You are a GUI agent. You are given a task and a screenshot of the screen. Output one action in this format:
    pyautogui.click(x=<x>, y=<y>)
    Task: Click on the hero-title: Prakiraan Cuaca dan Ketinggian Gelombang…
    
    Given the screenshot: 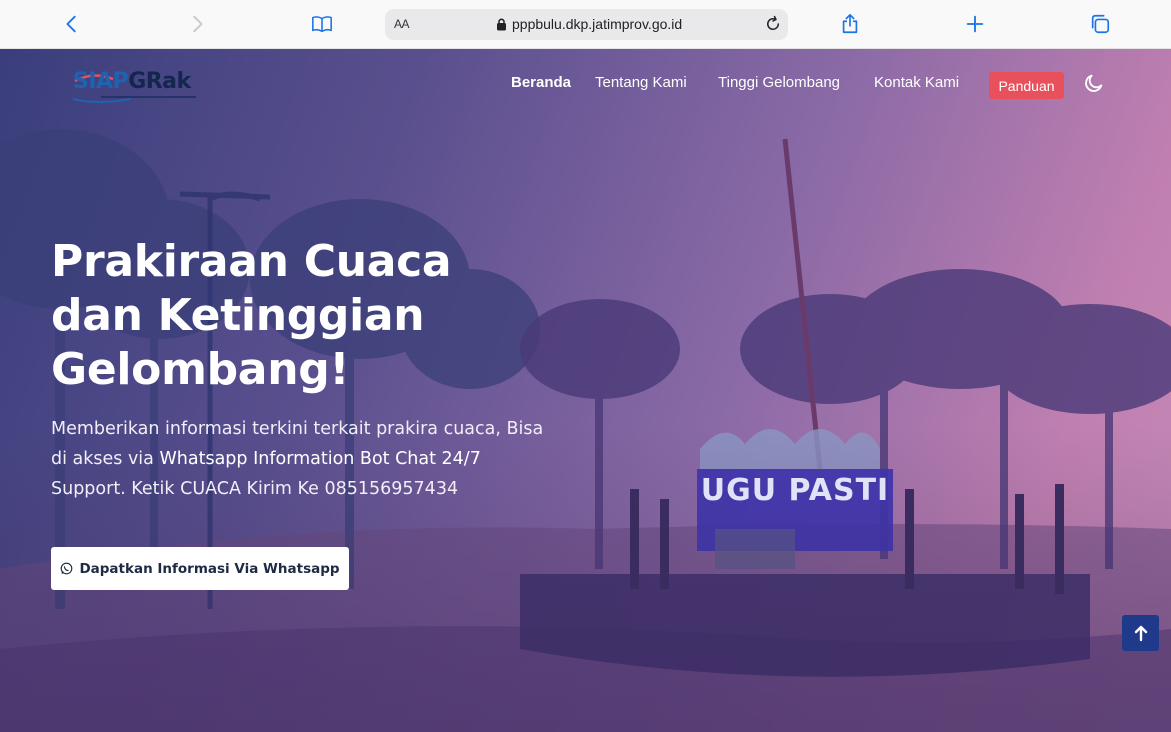 What is the action you would take?
    pyautogui.click(x=251, y=315)
    